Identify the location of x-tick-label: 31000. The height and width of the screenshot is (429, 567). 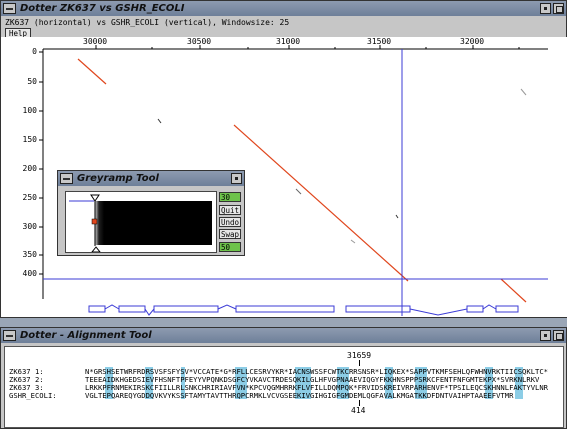
(288, 41).